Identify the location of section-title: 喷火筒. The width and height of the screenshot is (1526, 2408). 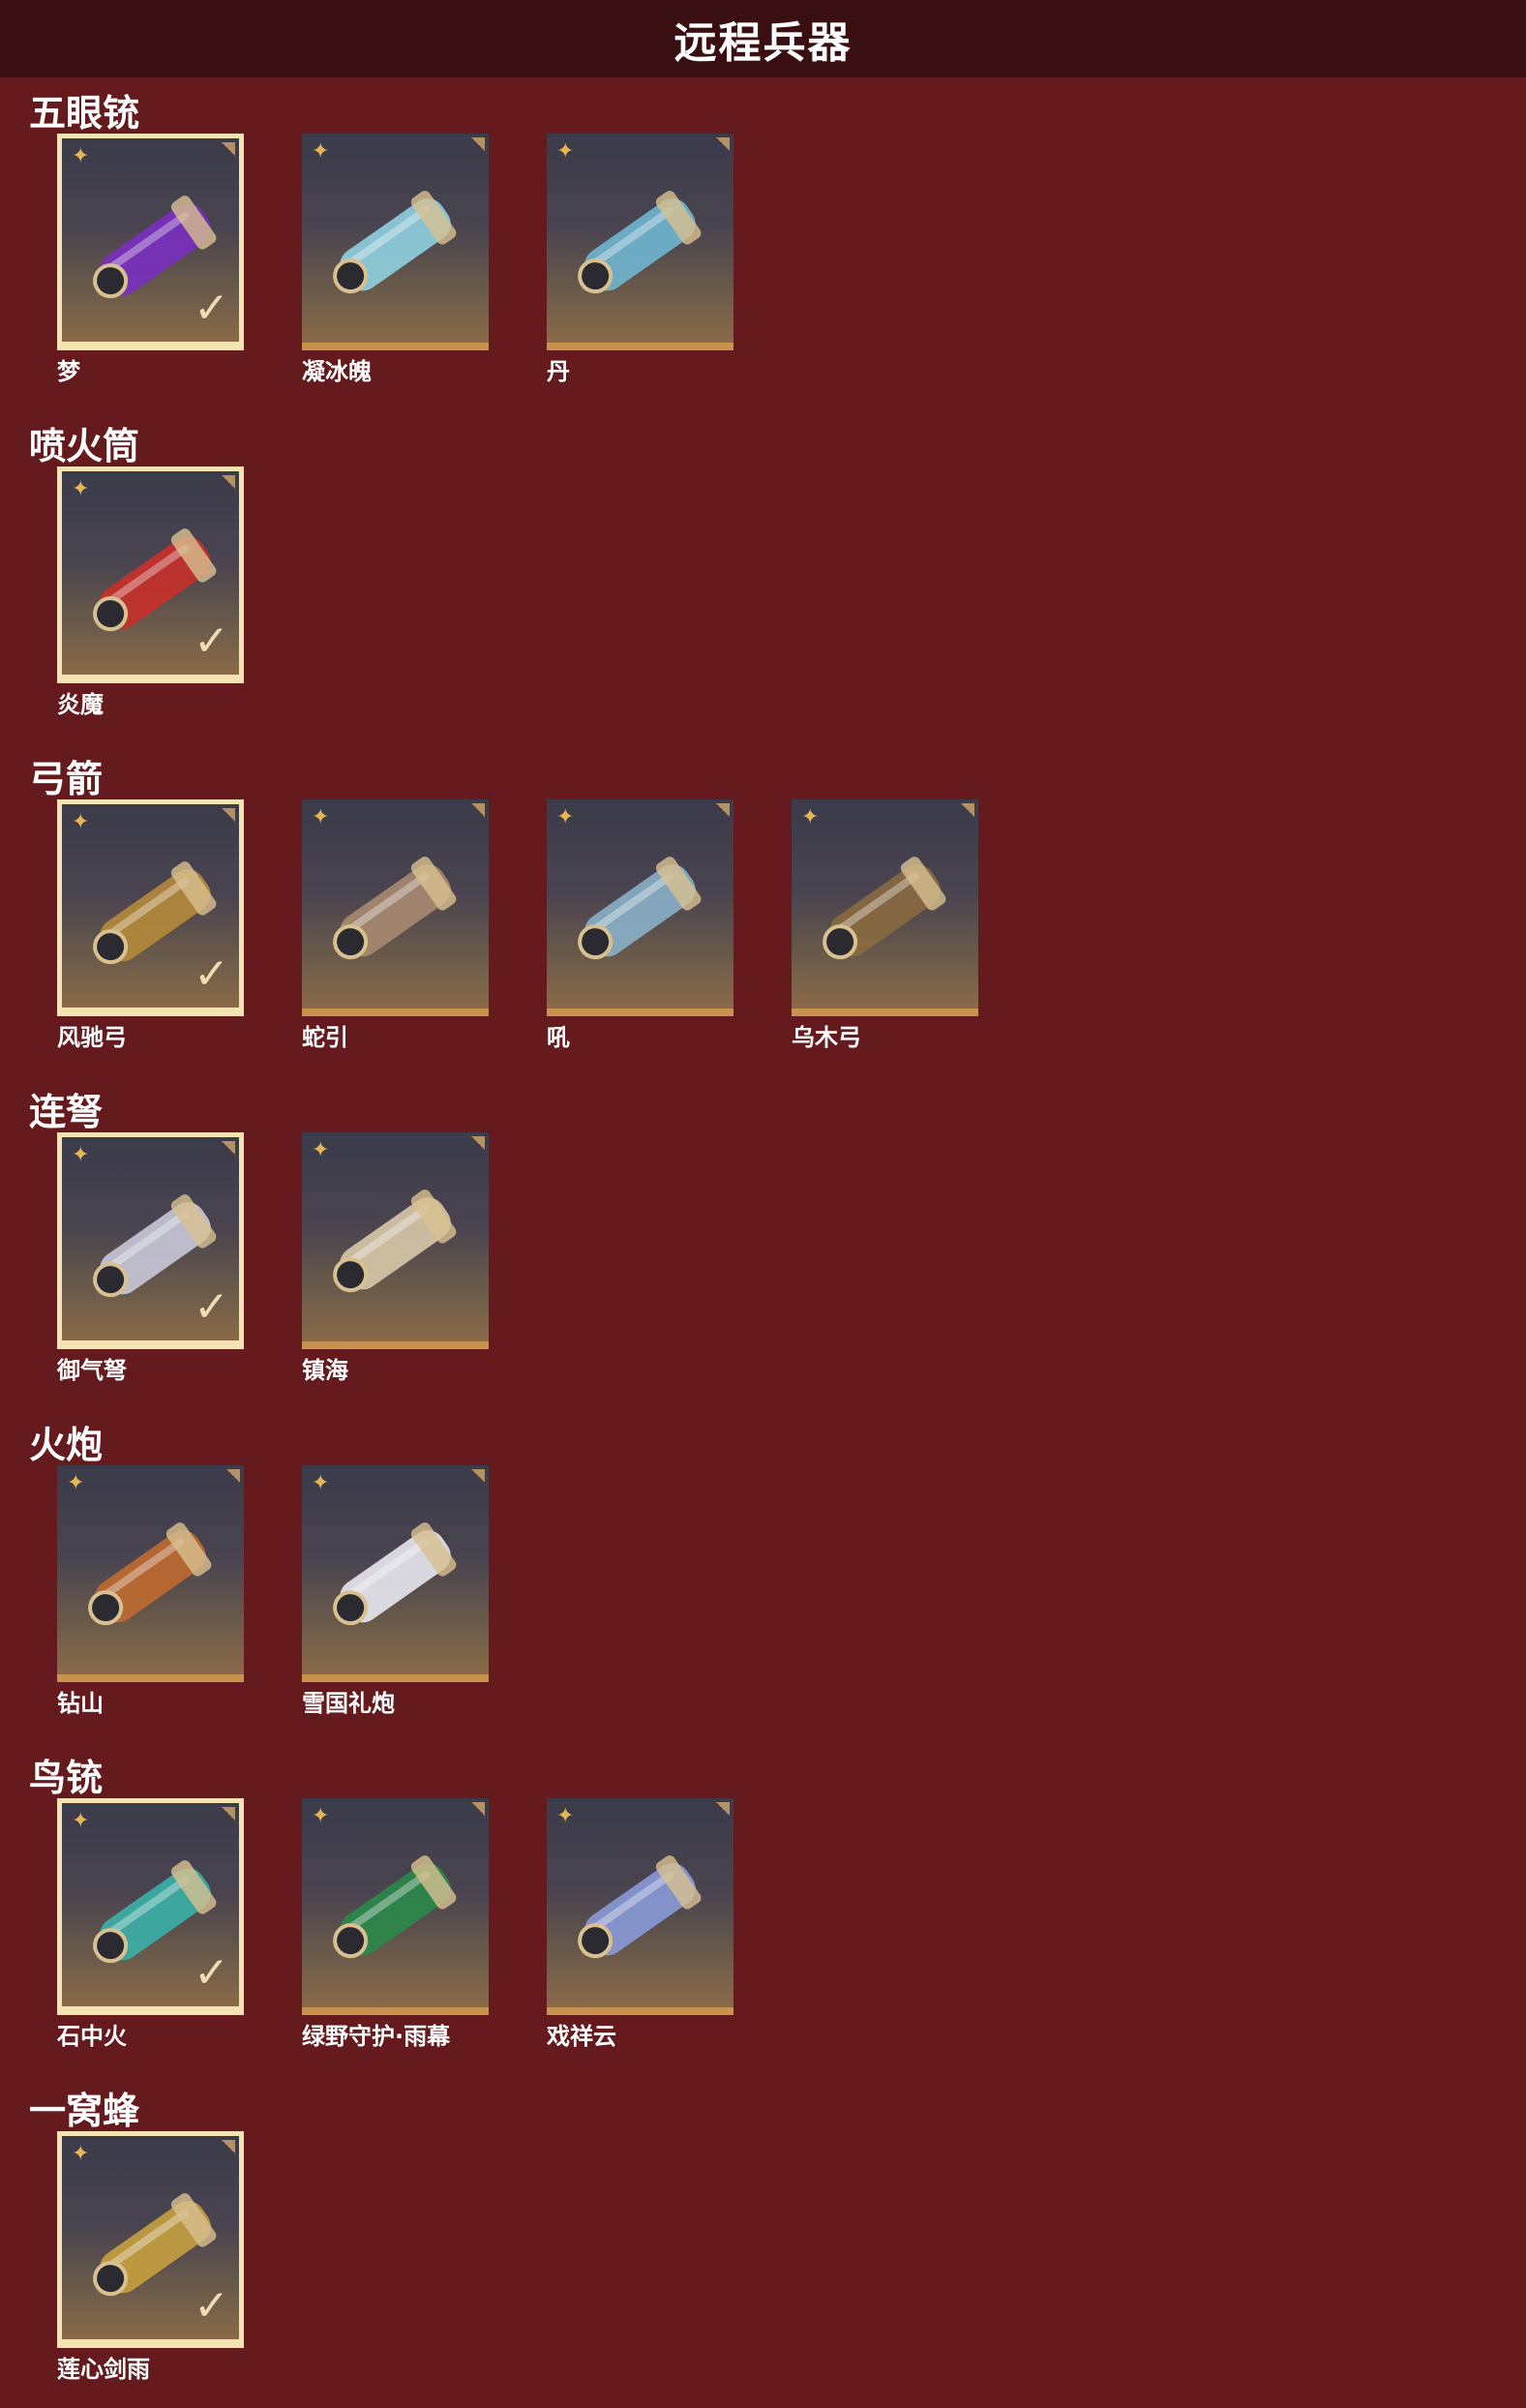
(84, 446).